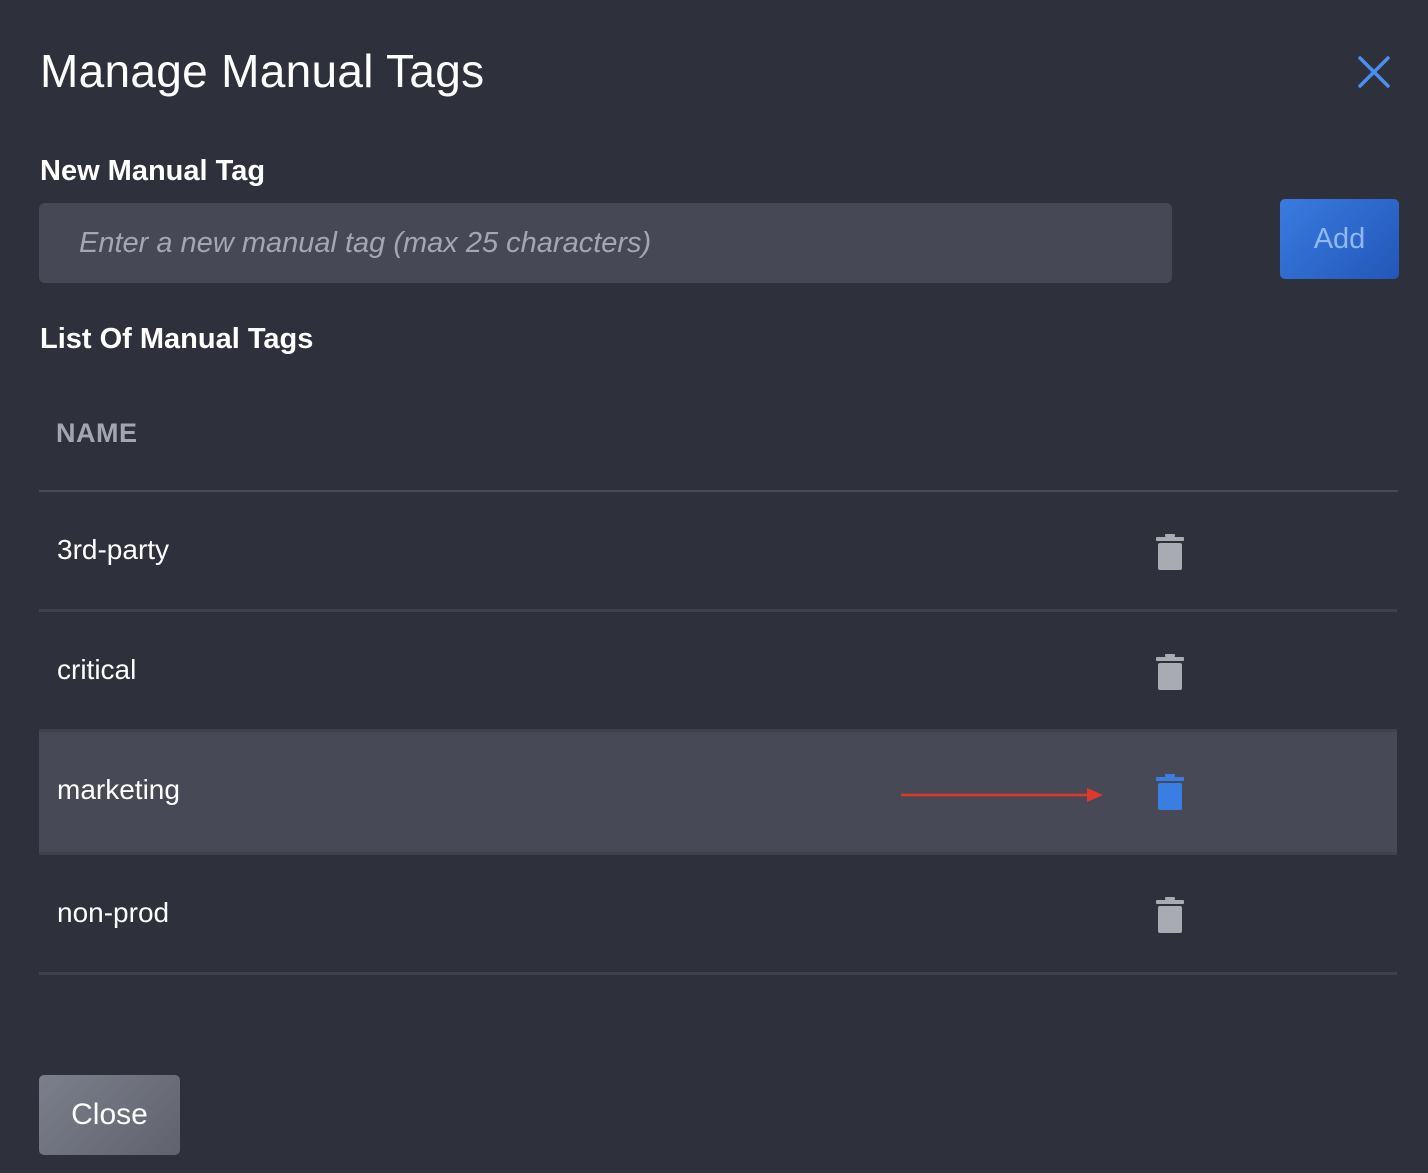 Image resolution: width=1428 pixels, height=1173 pixels. I want to click on add-tag-button: Add, so click(1339, 239).